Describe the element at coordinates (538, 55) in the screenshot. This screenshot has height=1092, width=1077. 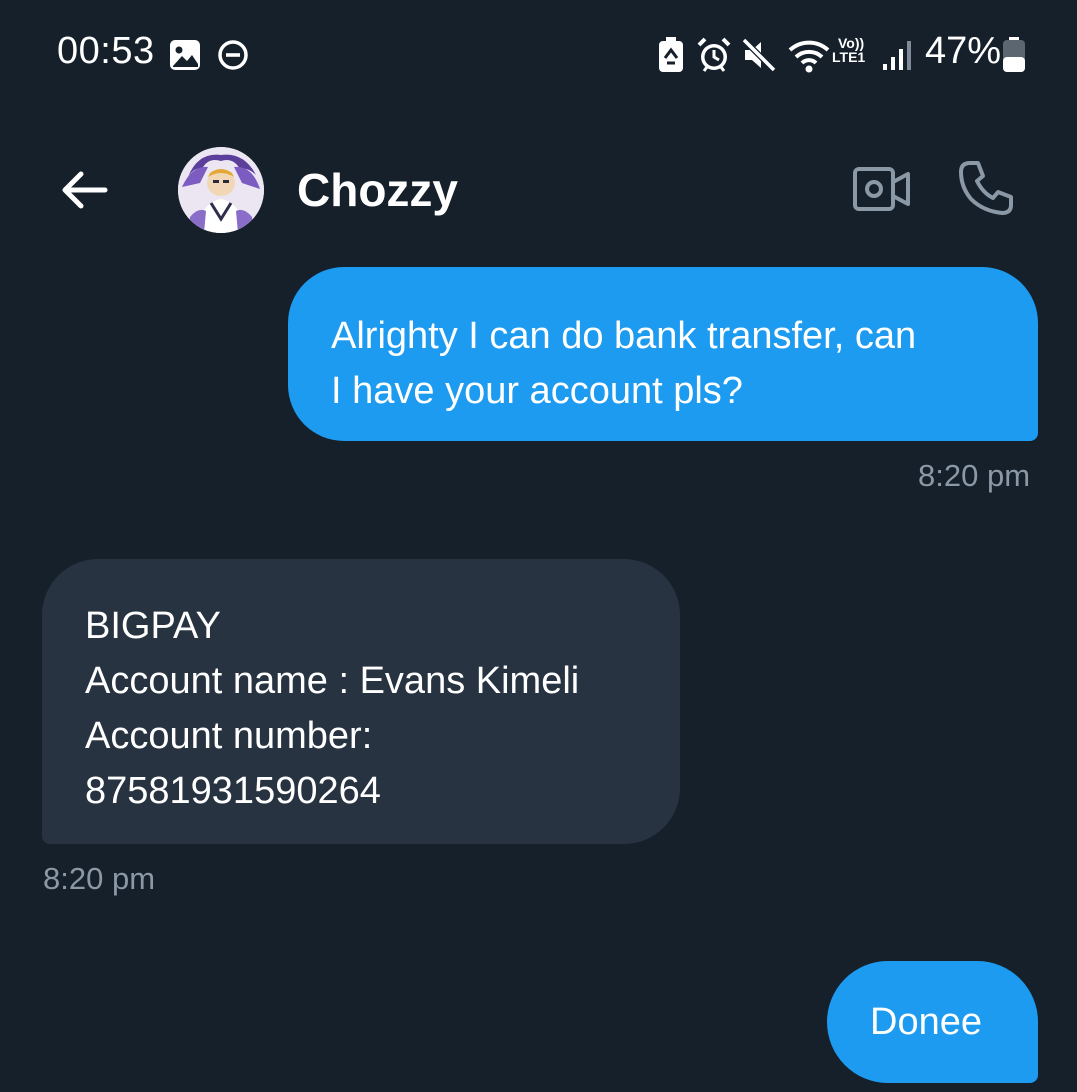
I see `status-bar: 00:53 Vo)) LTE1 47%` at that location.